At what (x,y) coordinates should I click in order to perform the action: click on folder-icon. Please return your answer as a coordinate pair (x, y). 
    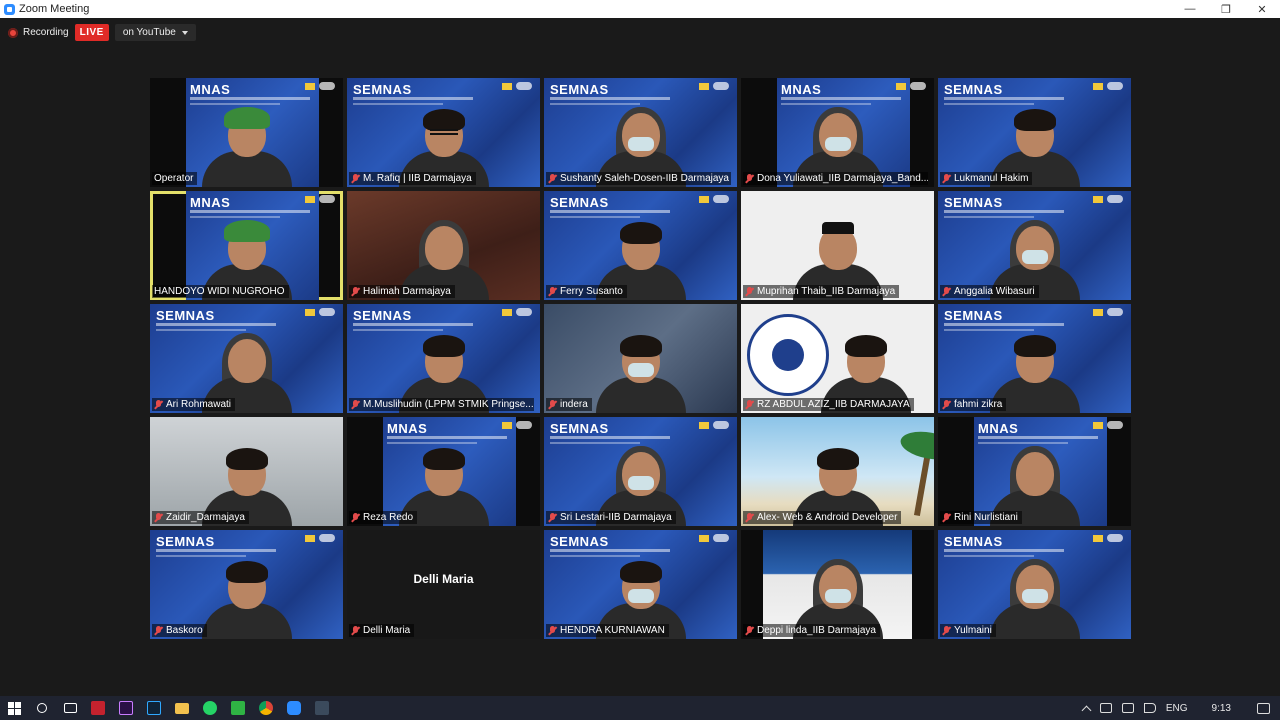
    Looking at the image, I should click on (182, 708).